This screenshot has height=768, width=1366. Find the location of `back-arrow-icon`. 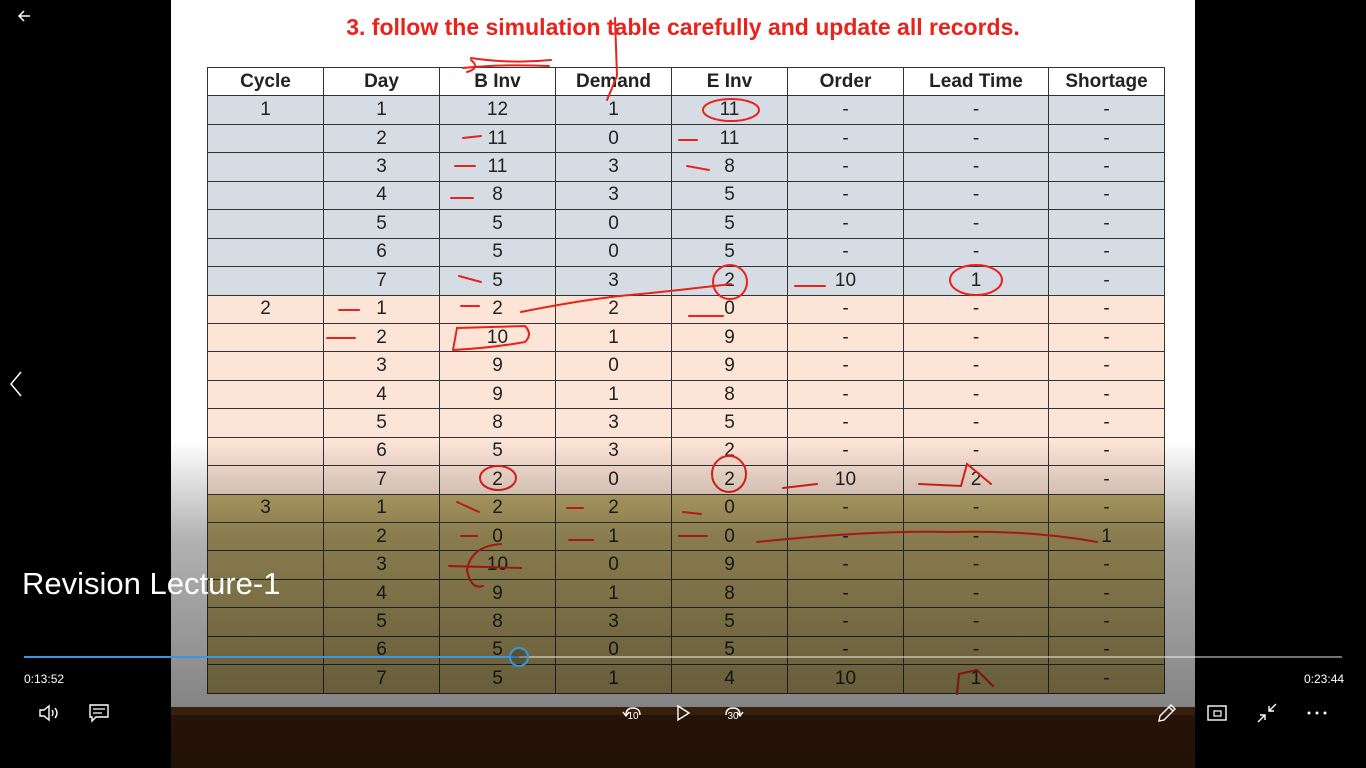

back-arrow-icon is located at coordinates (23, 16).